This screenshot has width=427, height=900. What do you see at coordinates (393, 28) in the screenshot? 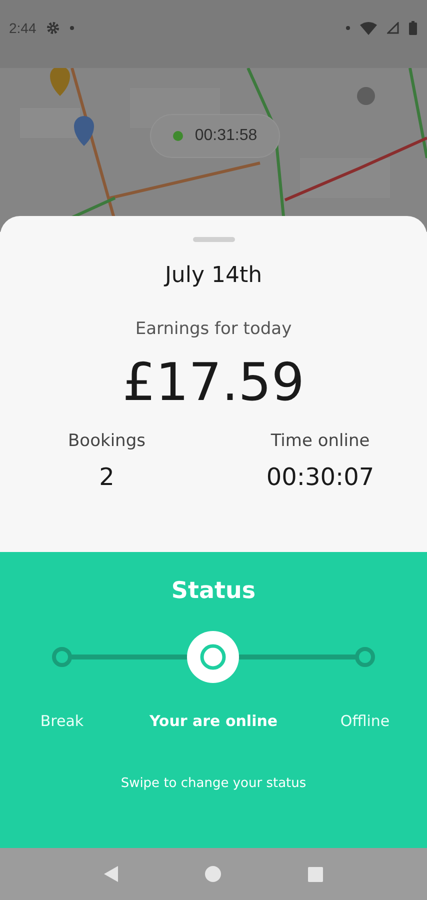
I see `signal-icon` at bounding box center [393, 28].